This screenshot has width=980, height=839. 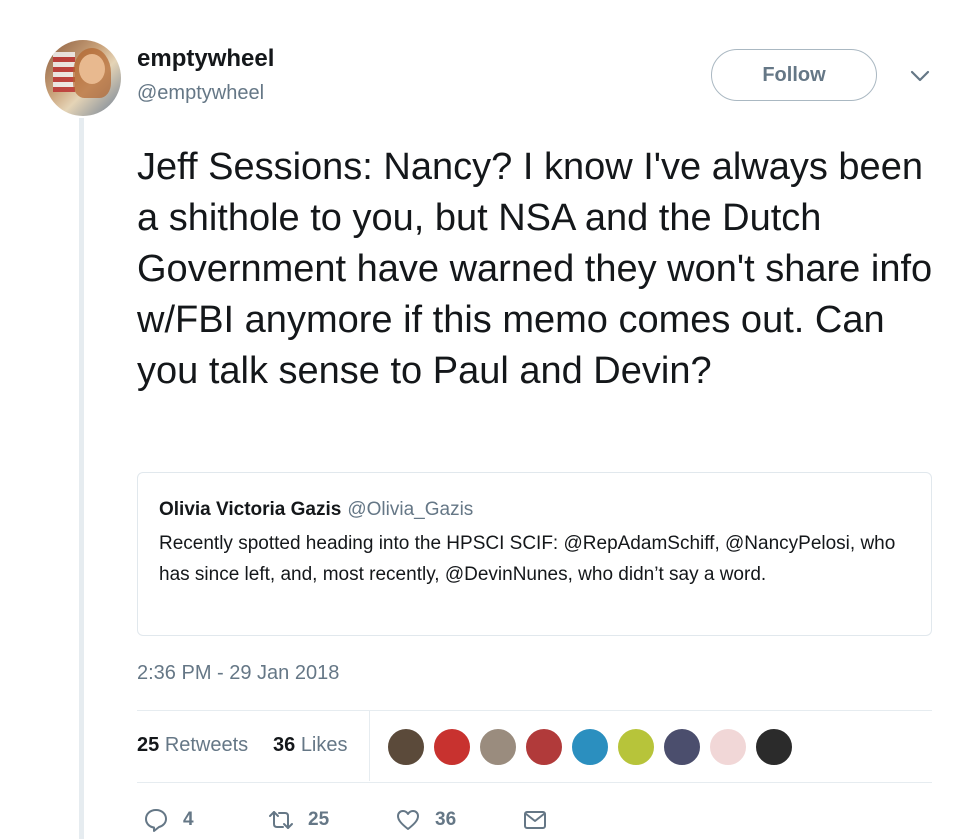 I want to click on avatar-flag, so click(x=64, y=72).